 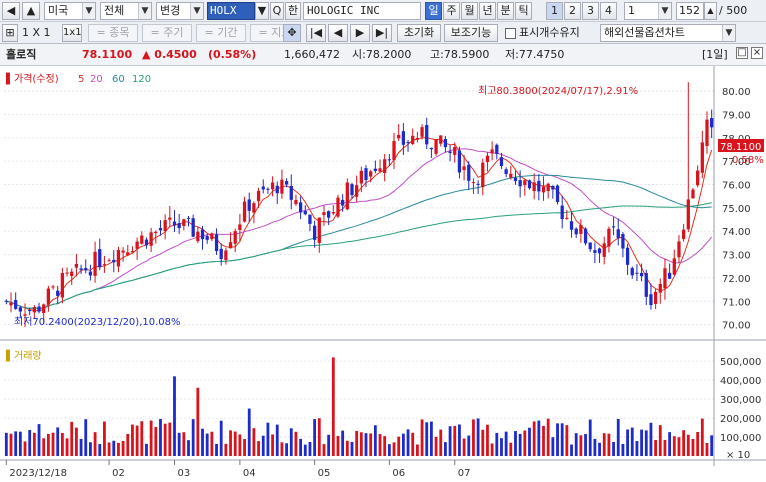 I want to click on lang-button: 한, so click(x=293, y=11).